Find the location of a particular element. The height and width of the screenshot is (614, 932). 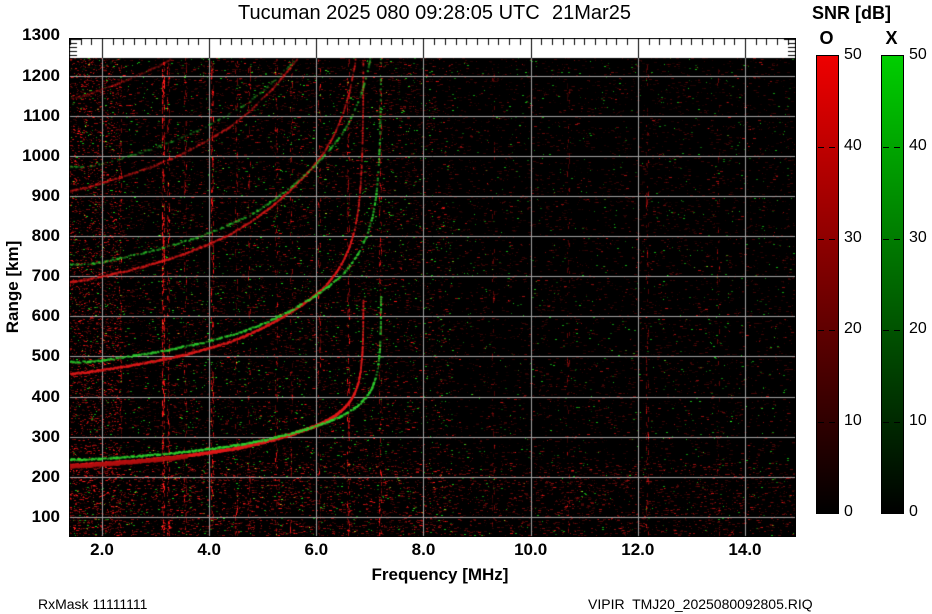

filename-text: VIPIR TMJ20_2025080092805.RIQ is located at coordinates (700, 604).